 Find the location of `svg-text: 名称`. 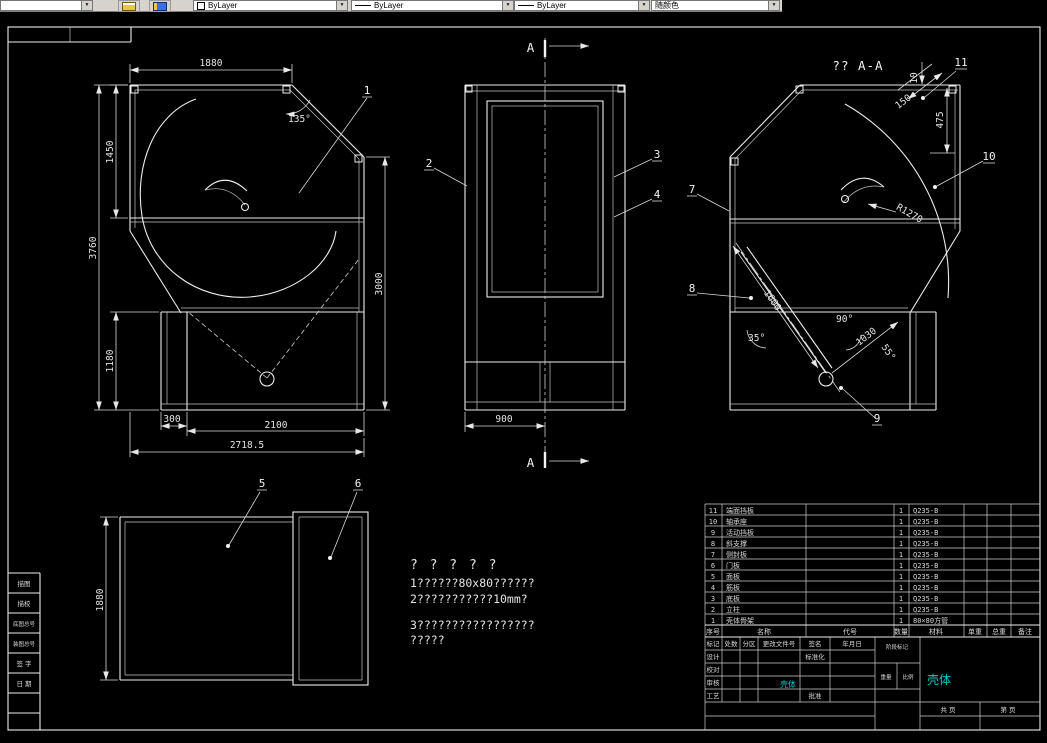

svg-text: 名称 is located at coordinates (764, 631).